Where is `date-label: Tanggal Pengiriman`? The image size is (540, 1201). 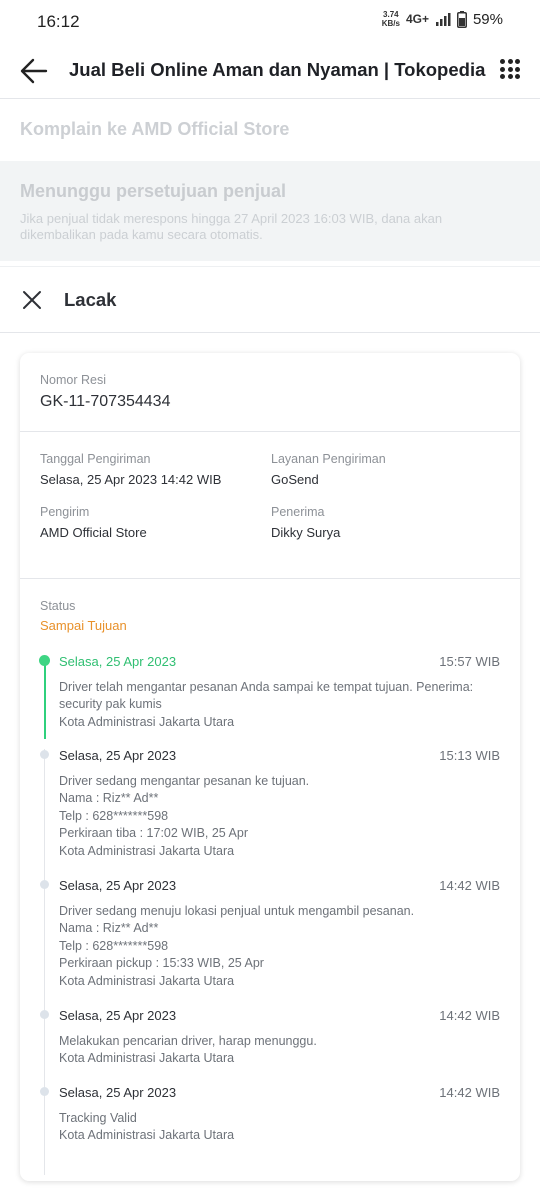 date-label: Tanggal Pengiriman is located at coordinates (95, 459).